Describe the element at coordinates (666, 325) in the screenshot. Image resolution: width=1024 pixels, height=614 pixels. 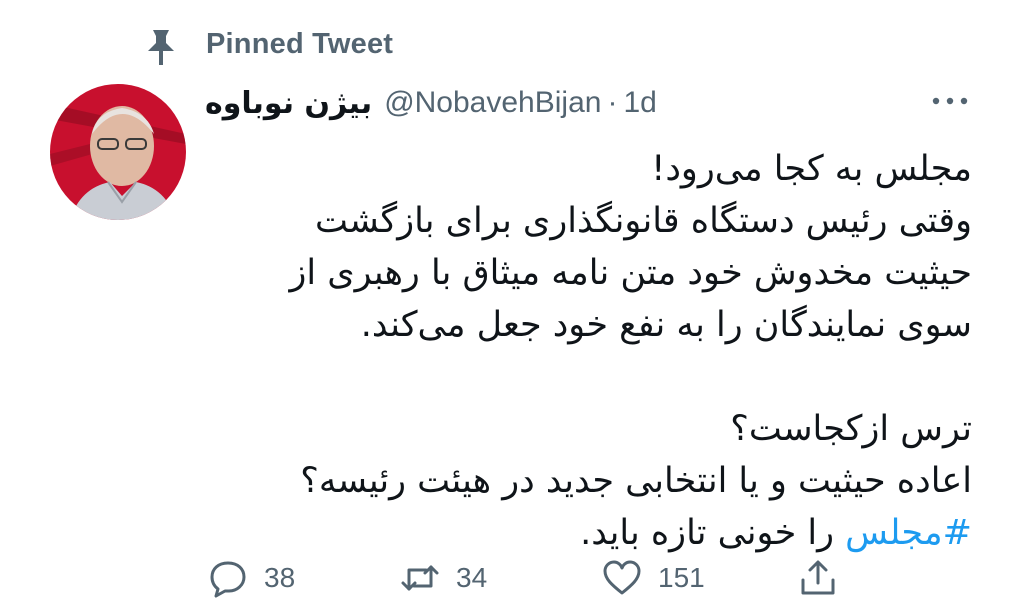
I see `tweet-line: سوی نمایندگان را به نفع خود جعل می‌کند.` at that location.